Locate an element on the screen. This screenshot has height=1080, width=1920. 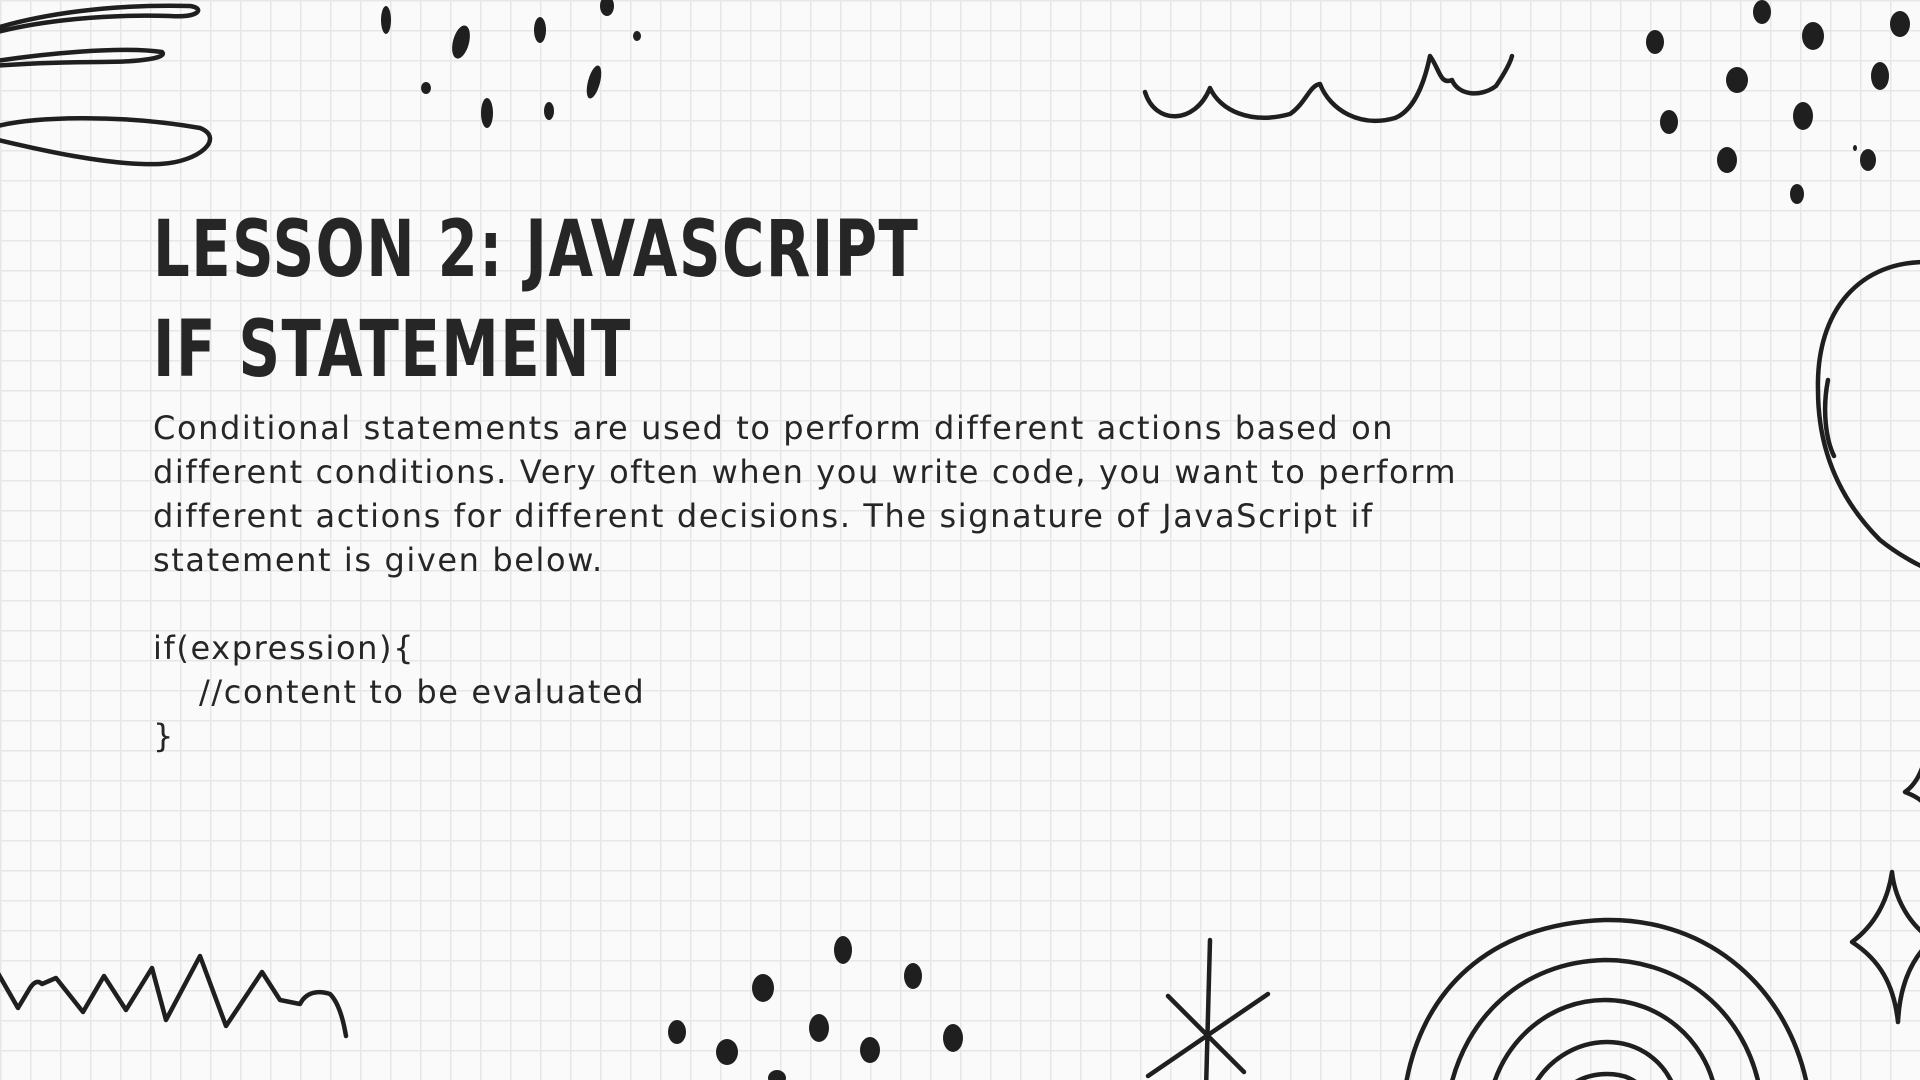
scribble-loops-doodle is located at coordinates (106, 85).